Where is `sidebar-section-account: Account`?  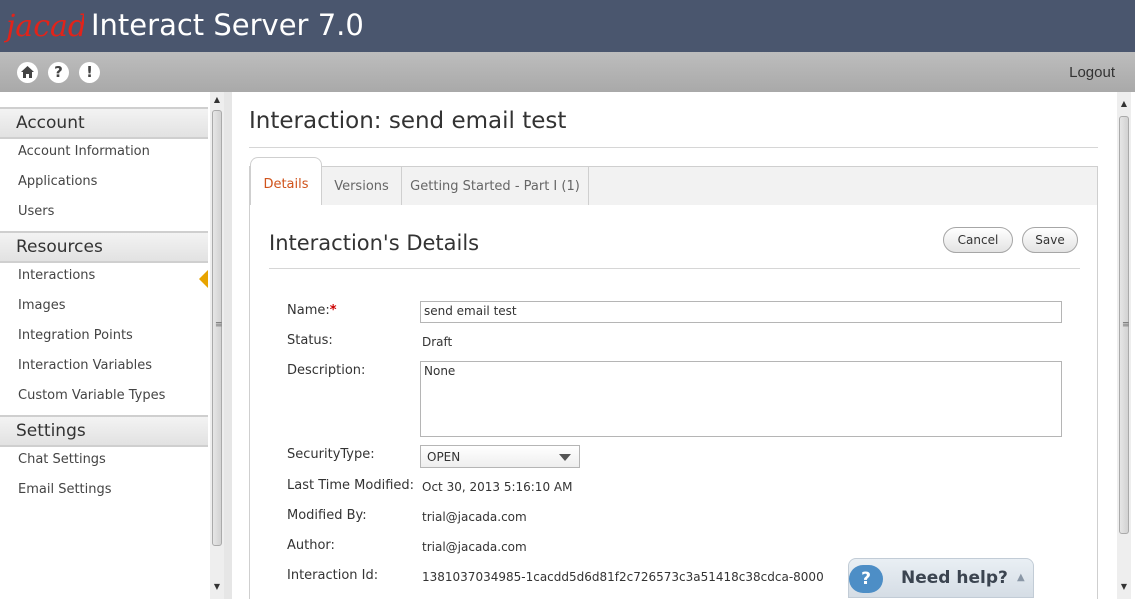
sidebar-section-account: Account is located at coordinates (104, 123).